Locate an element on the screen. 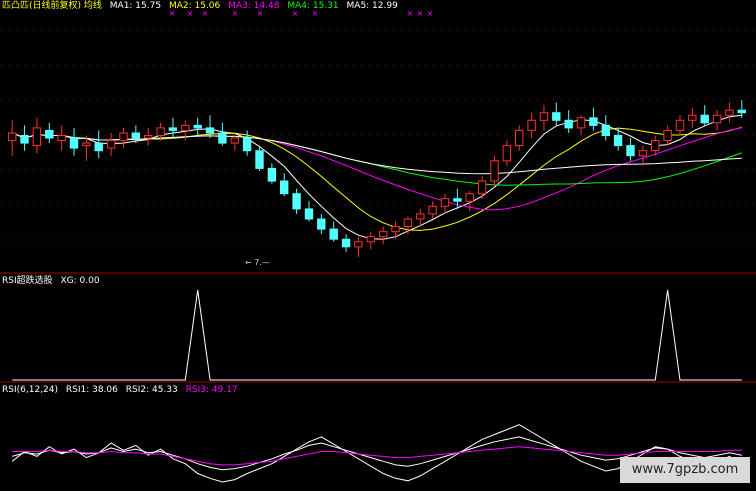 The height and width of the screenshot is (491, 756). xg-panel-header: RSI超跌选股 XG: 0.00 is located at coordinates (53, 281).